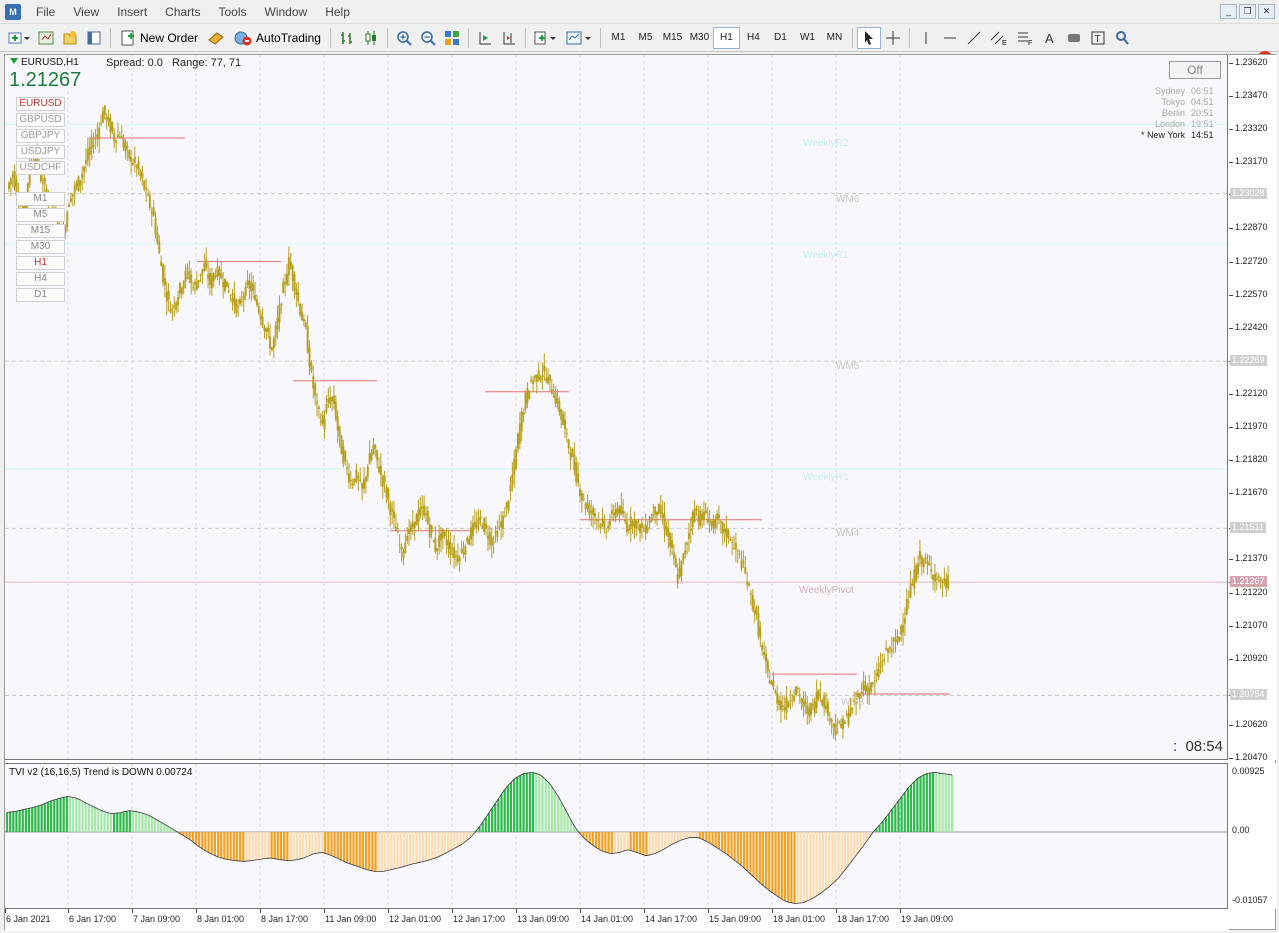  Describe the element at coordinates (40, 168) in the screenshot. I see `symbol-button-usdchf: USDCHF` at that location.